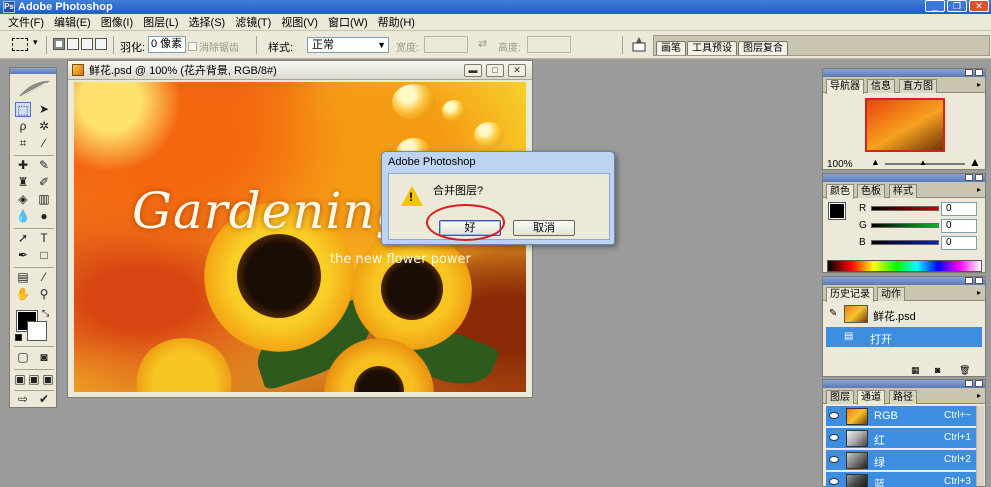 The height and width of the screenshot is (487, 991). What do you see at coordinates (712, 48) in the screenshot?
I see `well-tab-tool-presets: 工具预设` at bounding box center [712, 48].